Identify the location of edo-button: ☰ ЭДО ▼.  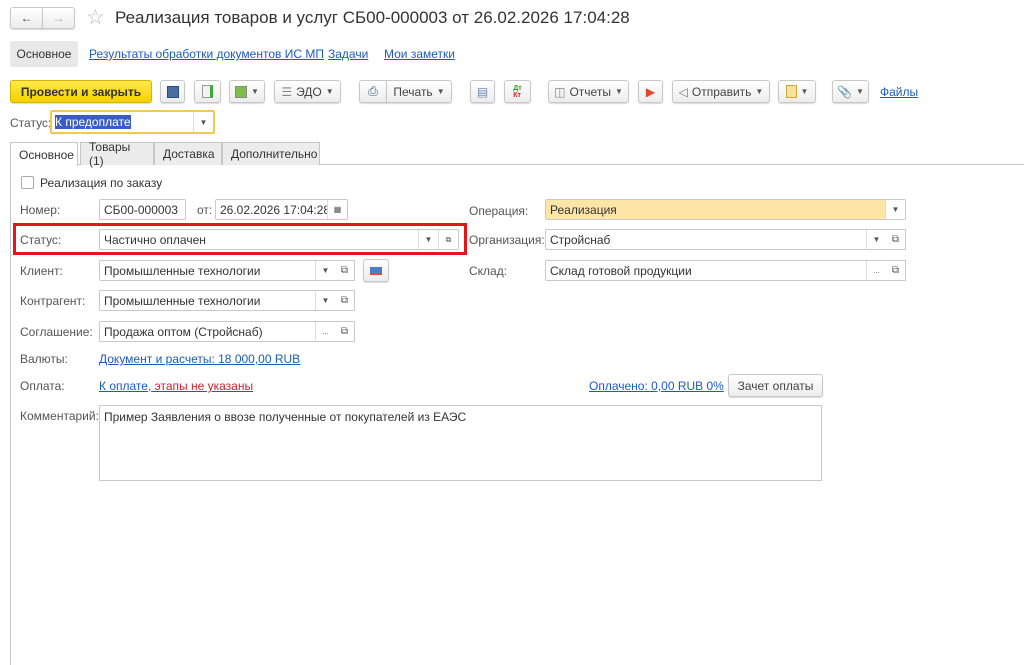
(307, 91).